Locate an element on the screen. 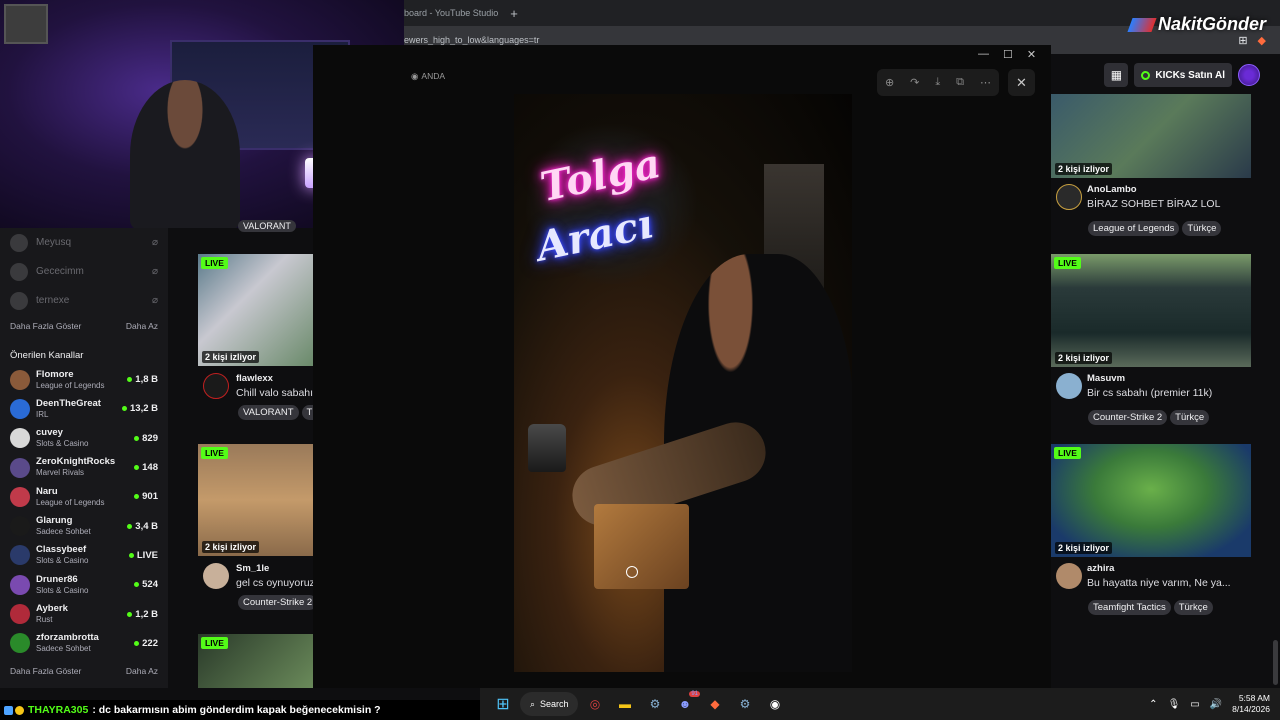 The height and width of the screenshot is (720, 1280). buy-kicks-button: KICKs Satın Al is located at coordinates (1183, 75).